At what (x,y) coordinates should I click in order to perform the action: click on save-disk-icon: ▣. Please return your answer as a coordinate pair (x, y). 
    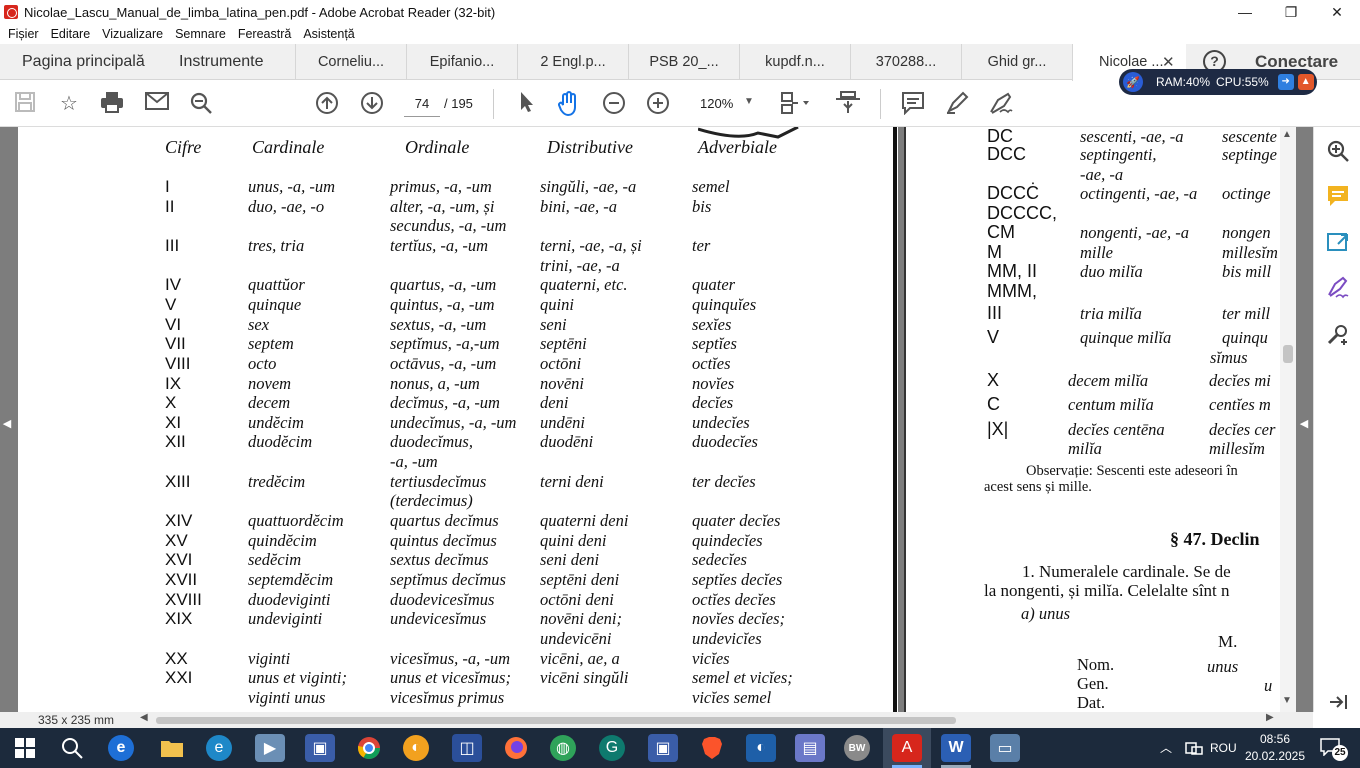
    Looking at the image, I should click on (320, 748).